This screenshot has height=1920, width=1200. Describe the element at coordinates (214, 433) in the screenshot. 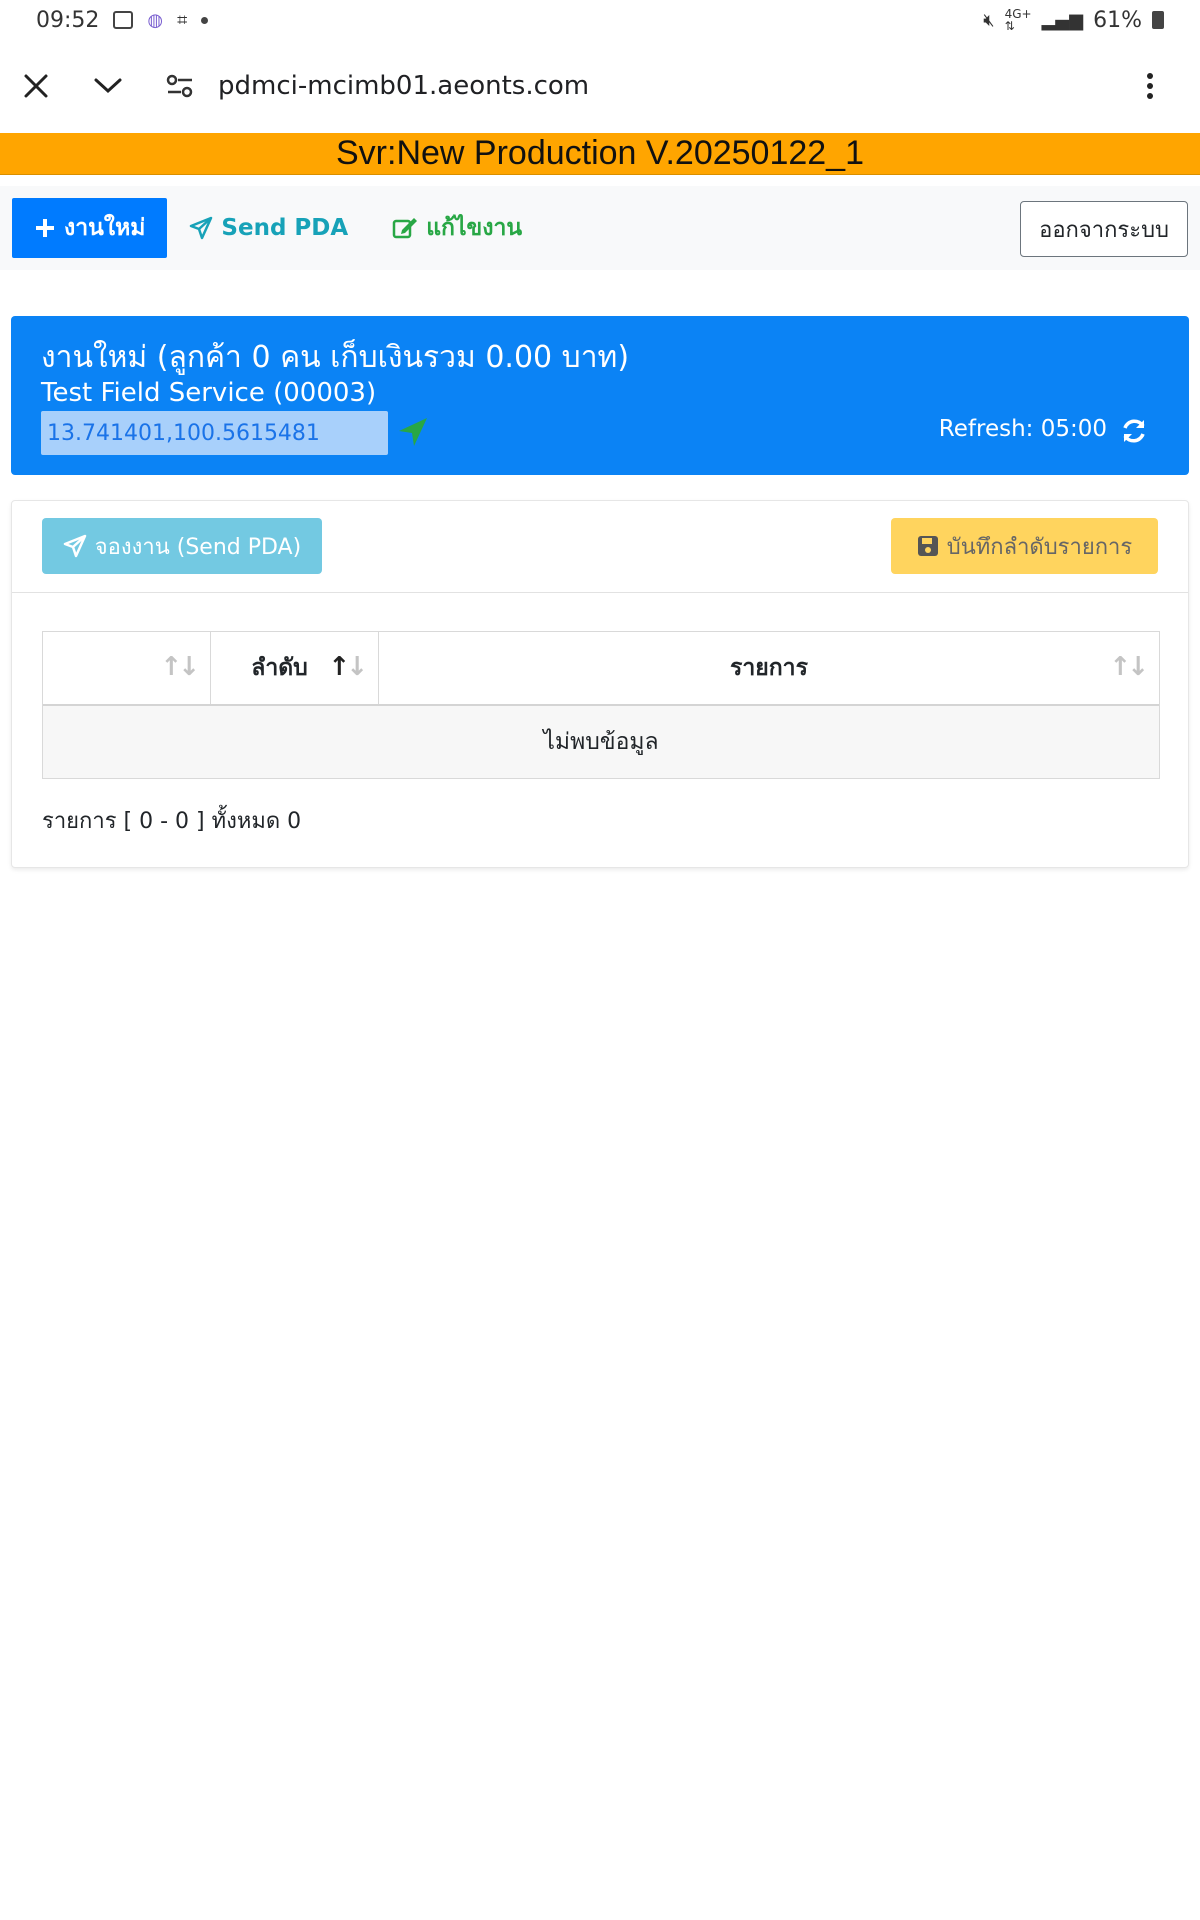

I see `coordinates-text: 13.741401,100.5615481` at that location.